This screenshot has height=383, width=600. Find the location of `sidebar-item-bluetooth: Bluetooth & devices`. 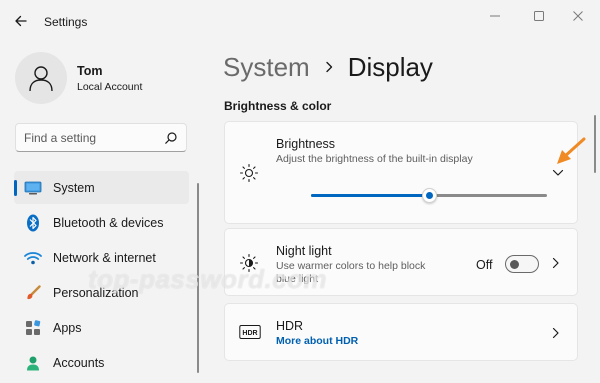

sidebar-item-bluetooth: Bluetooth & devices is located at coordinates (101, 222).